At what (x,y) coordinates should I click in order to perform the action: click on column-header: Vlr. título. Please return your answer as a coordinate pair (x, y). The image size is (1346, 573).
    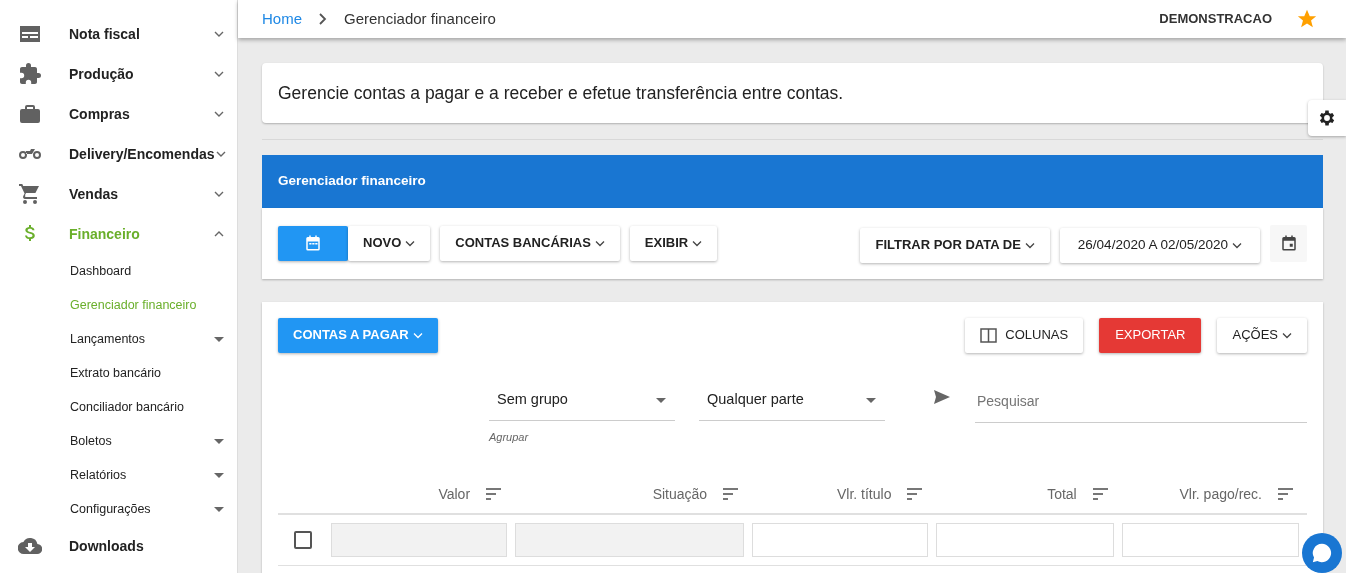
    Looking at the image, I should click on (864, 494).